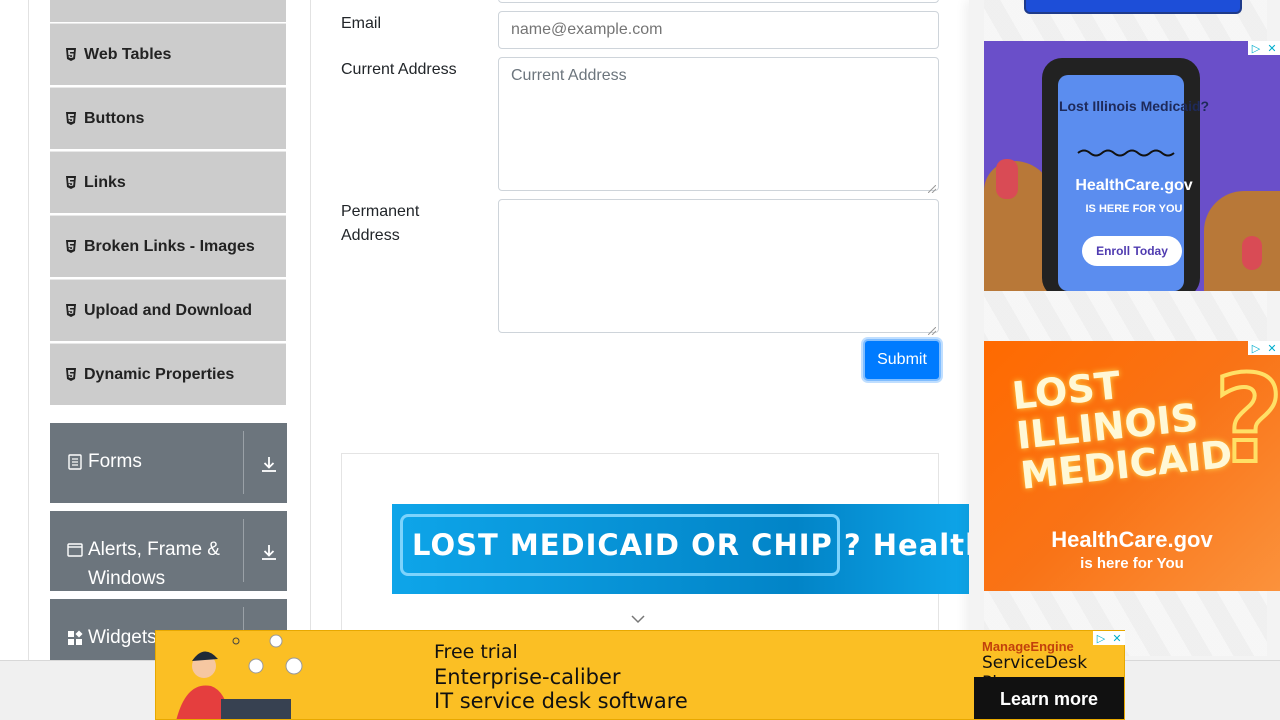 The height and width of the screenshot is (720, 1280). Describe the element at coordinates (1134, 209) in the screenshot. I see `ad1-tagline: IS HERE FOR YOU` at that location.